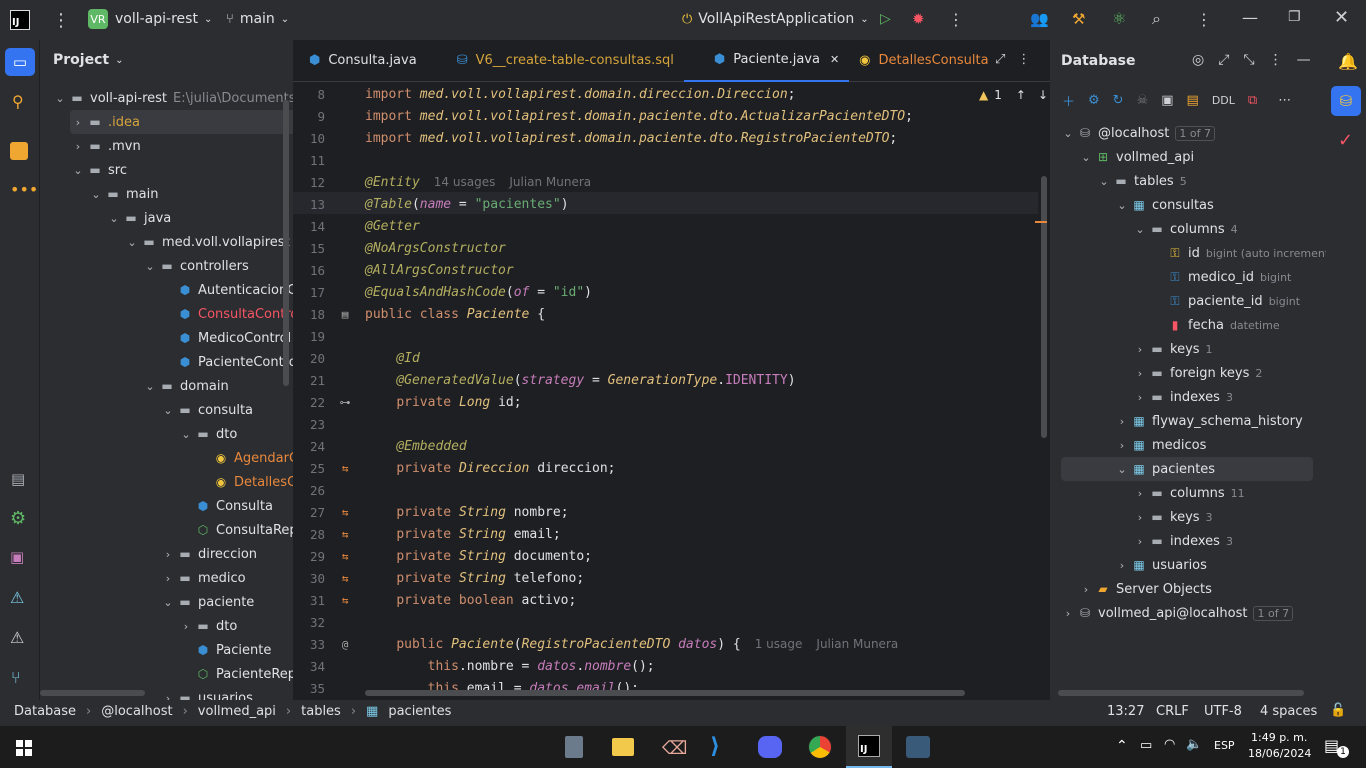 Image resolution: width=1366 pixels, height=768 pixels. I want to click on debug-icon: ✹, so click(918, 19).